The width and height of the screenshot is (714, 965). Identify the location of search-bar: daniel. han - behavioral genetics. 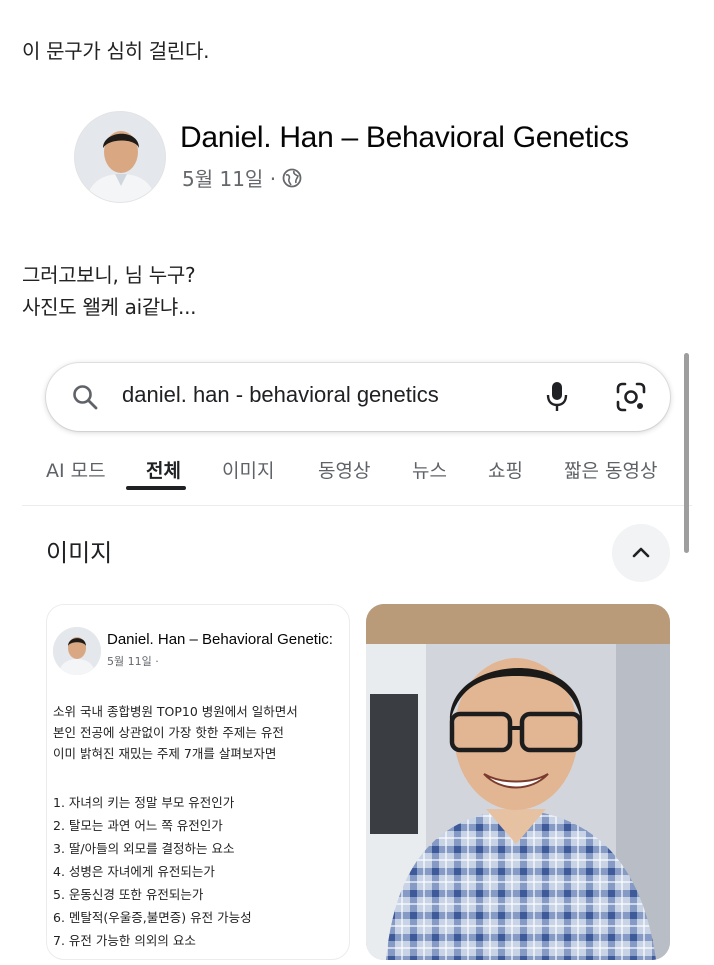
(358, 397).